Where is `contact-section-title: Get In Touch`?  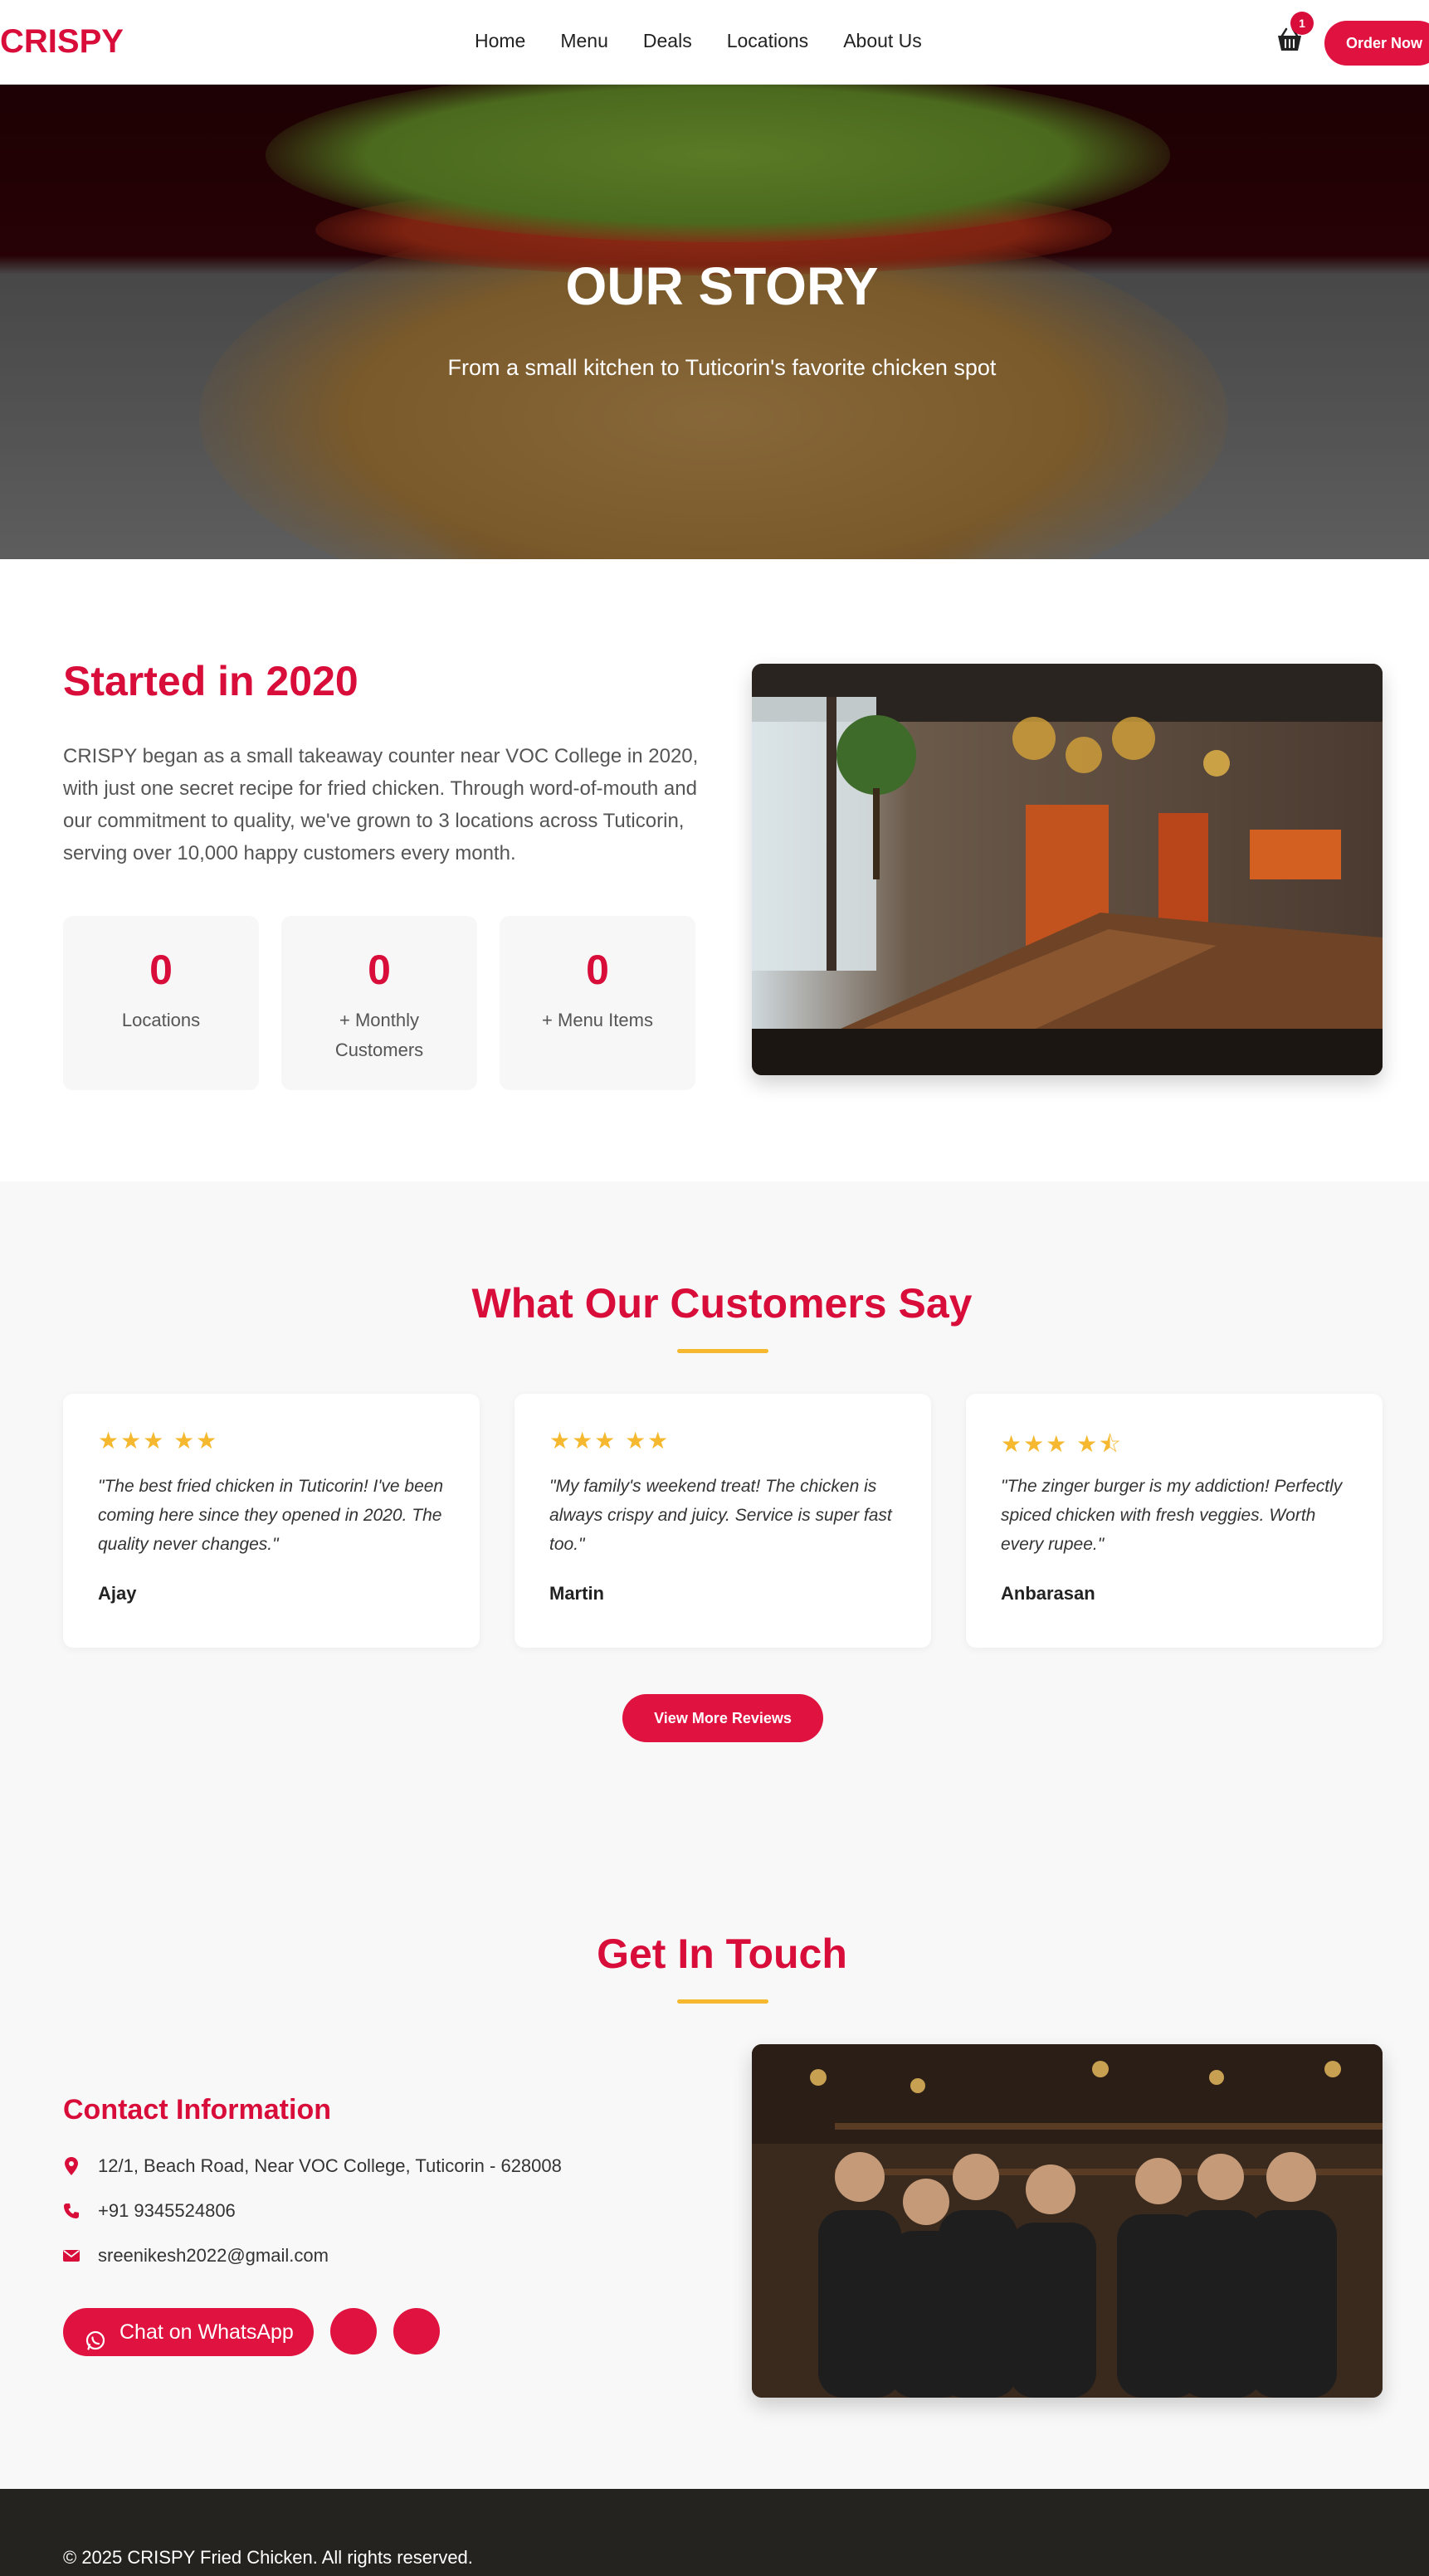
contact-section-title: Get In Touch is located at coordinates (722, 1954).